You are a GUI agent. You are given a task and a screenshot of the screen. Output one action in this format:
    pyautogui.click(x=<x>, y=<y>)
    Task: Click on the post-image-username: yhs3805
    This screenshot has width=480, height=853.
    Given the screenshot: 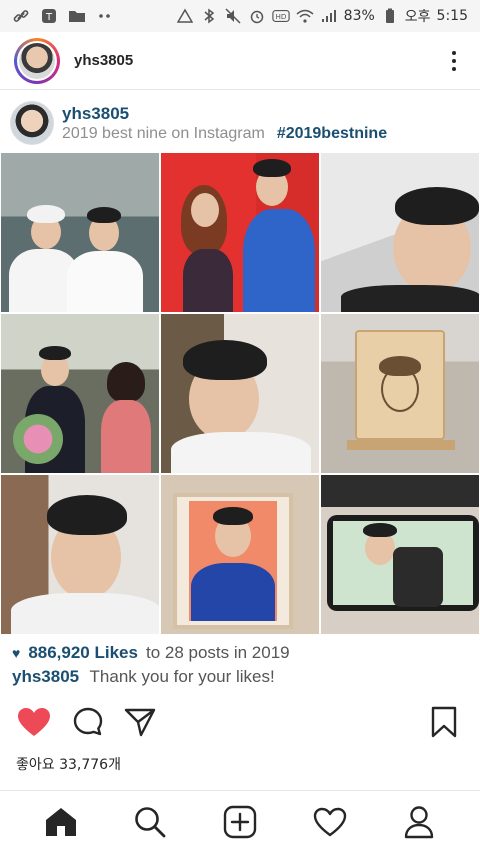 What is the action you would take?
    pyautogui.click(x=96, y=113)
    